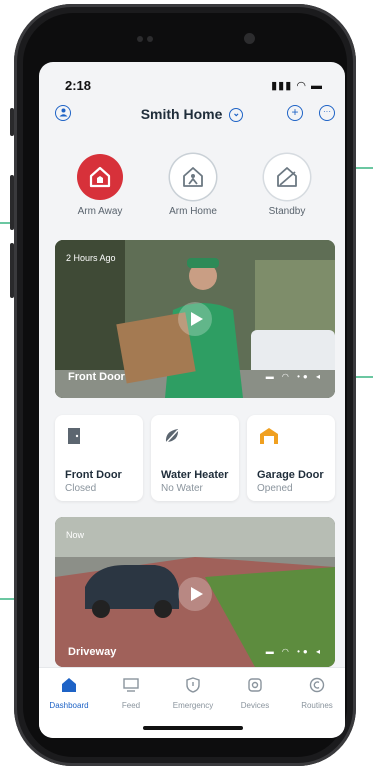 The height and width of the screenshot is (773, 373). I want to click on tab-label: Routines, so click(317, 705).